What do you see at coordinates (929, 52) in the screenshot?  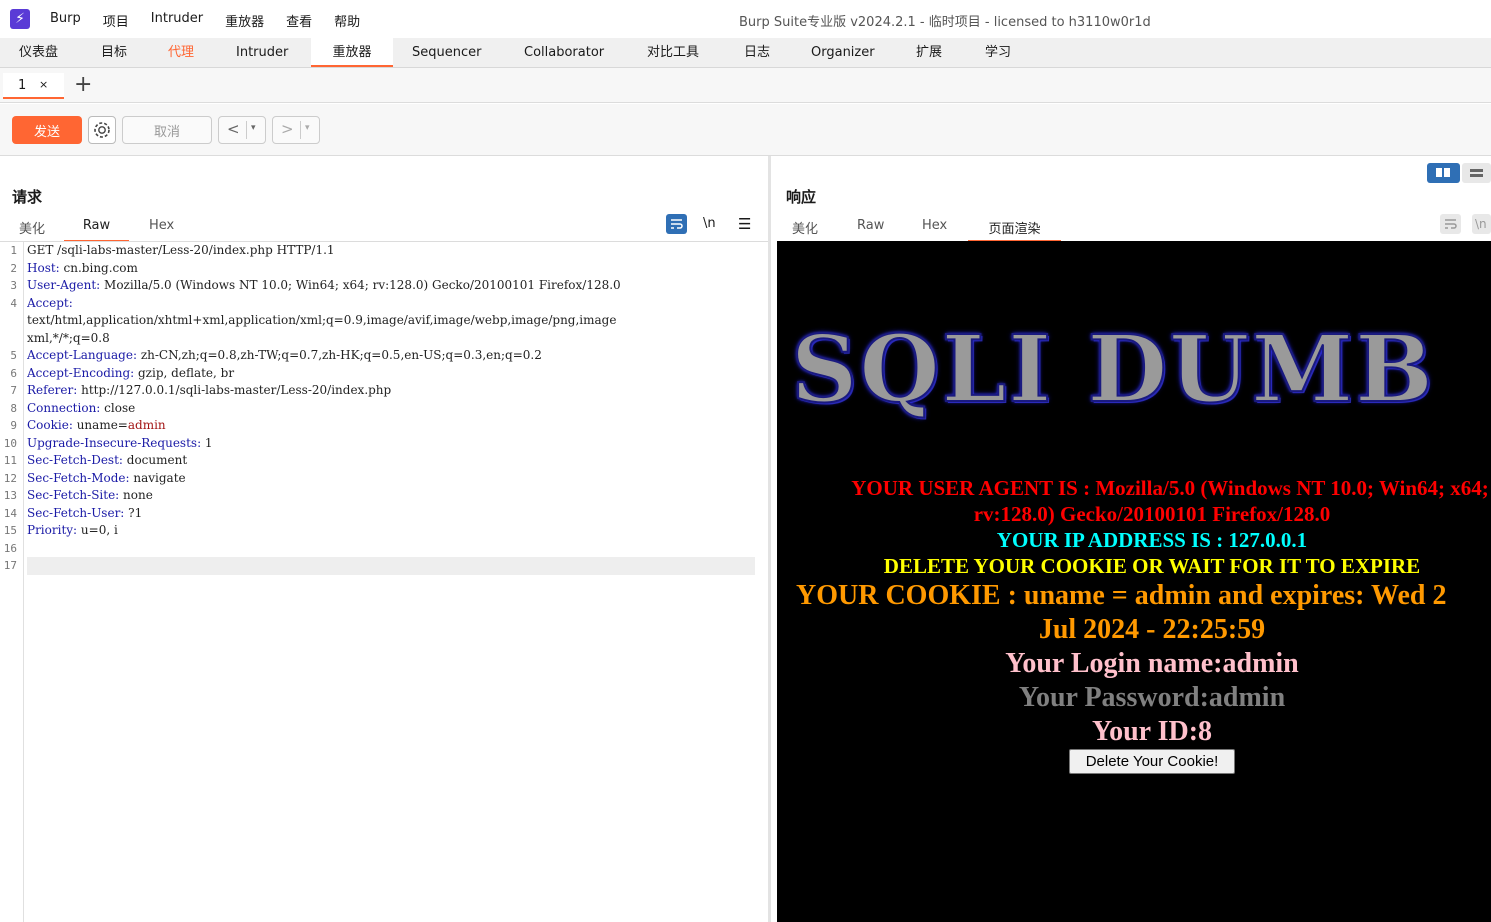 I see `tab-extensions: 扩展` at bounding box center [929, 52].